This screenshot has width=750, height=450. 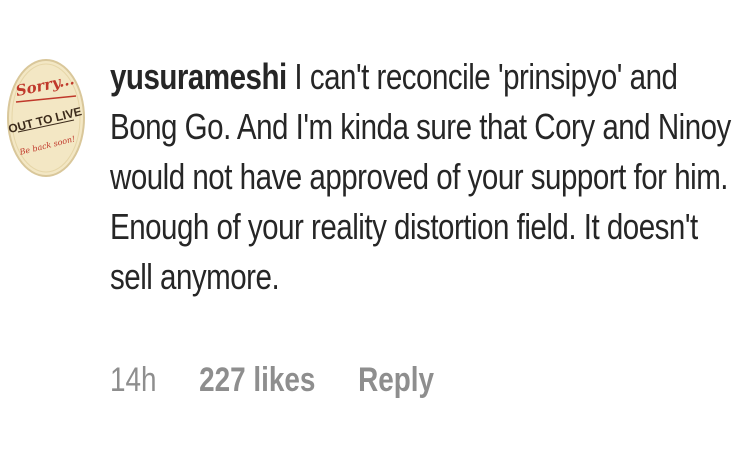 I want to click on timestamp: 14h, so click(x=133, y=380).